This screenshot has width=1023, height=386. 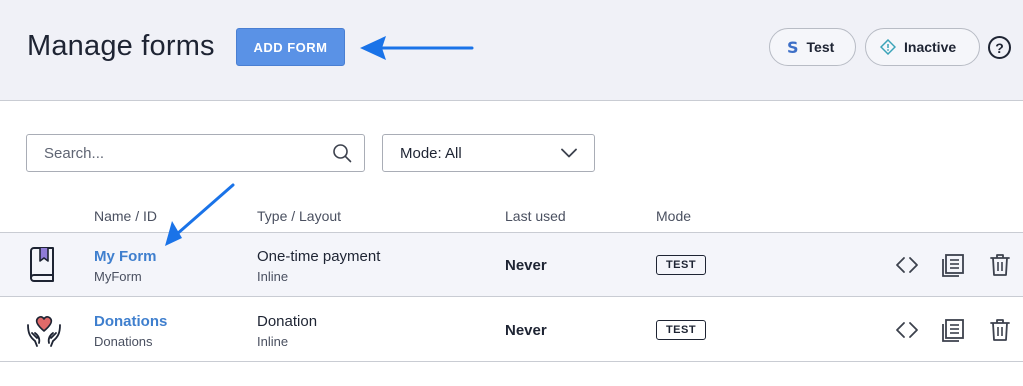 I want to click on form-id: MyForm, so click(x=118, y=276).